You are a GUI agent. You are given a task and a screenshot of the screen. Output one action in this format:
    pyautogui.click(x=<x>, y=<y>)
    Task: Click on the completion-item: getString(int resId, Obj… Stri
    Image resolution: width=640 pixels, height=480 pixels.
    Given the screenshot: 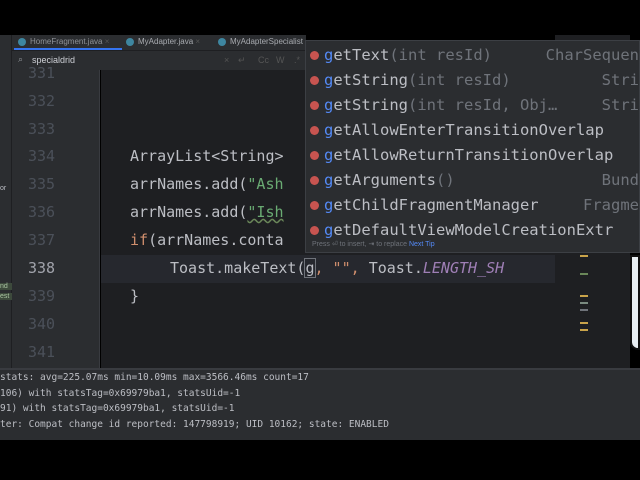 What is the action you would take?
    pyautogui.click(x=473, y=105)
    